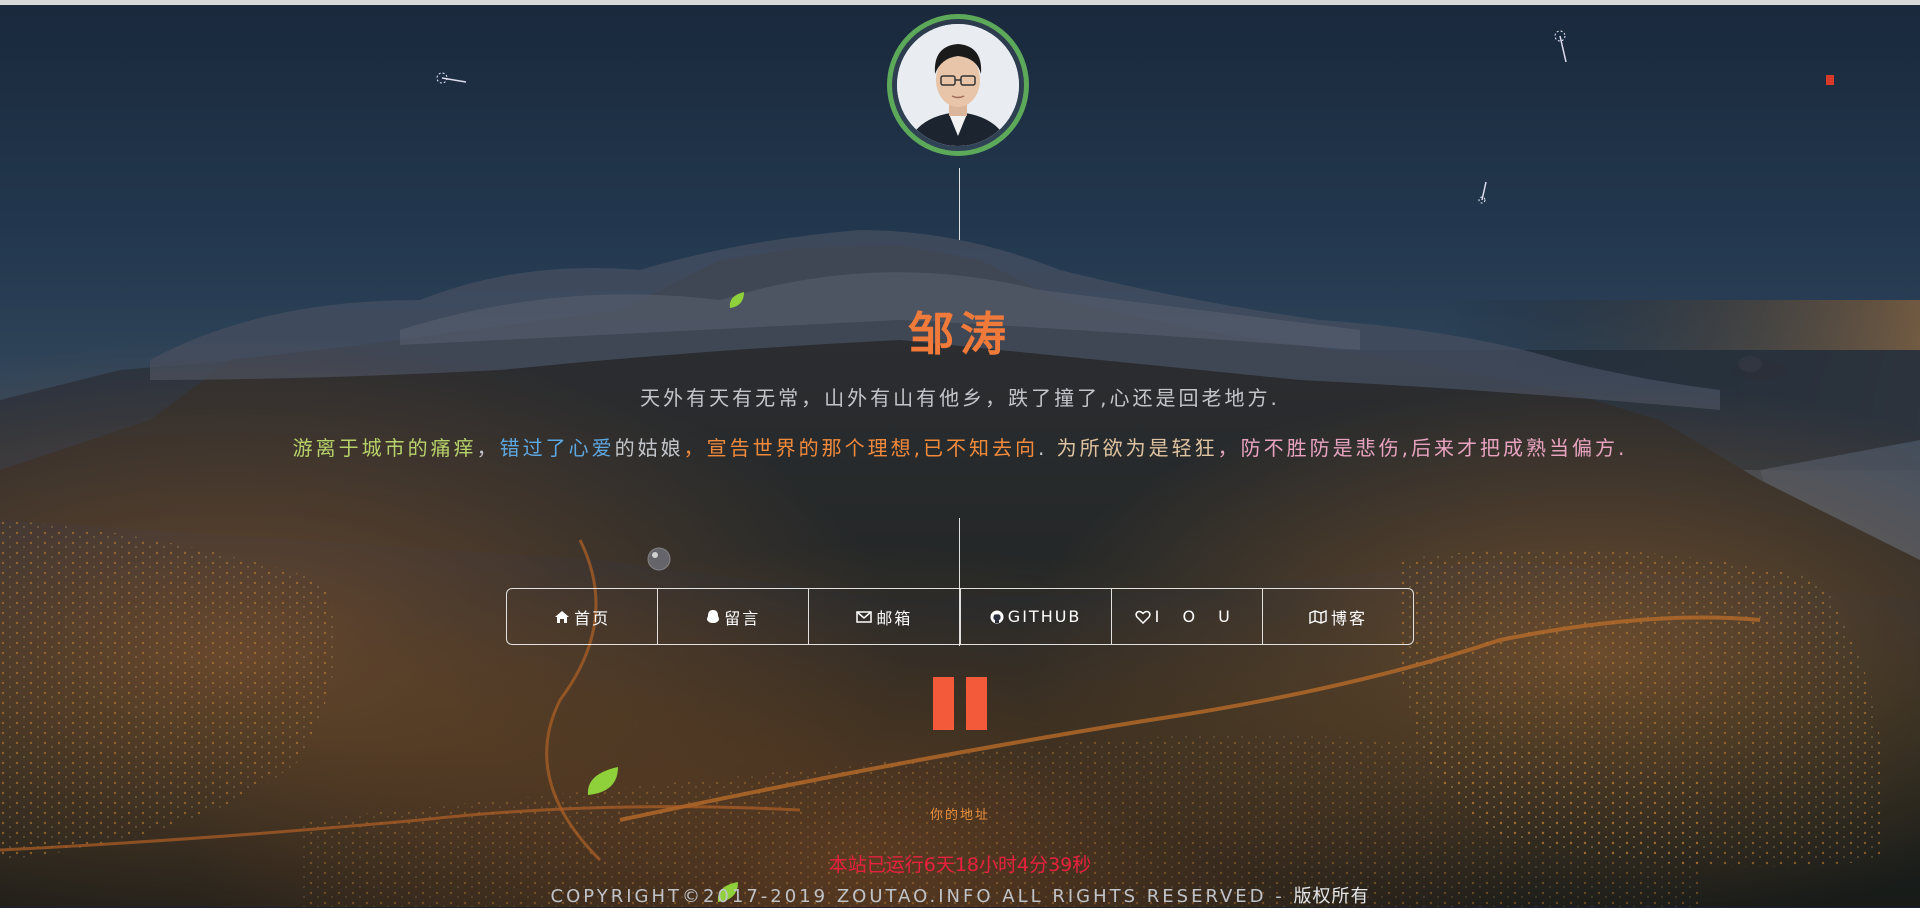 This screenshot has width=1920, height=908. What do you see at coordinates (592, 618) in the screenshot?
I see `nav-home-label: 首页` at bounding box center [592, 618].